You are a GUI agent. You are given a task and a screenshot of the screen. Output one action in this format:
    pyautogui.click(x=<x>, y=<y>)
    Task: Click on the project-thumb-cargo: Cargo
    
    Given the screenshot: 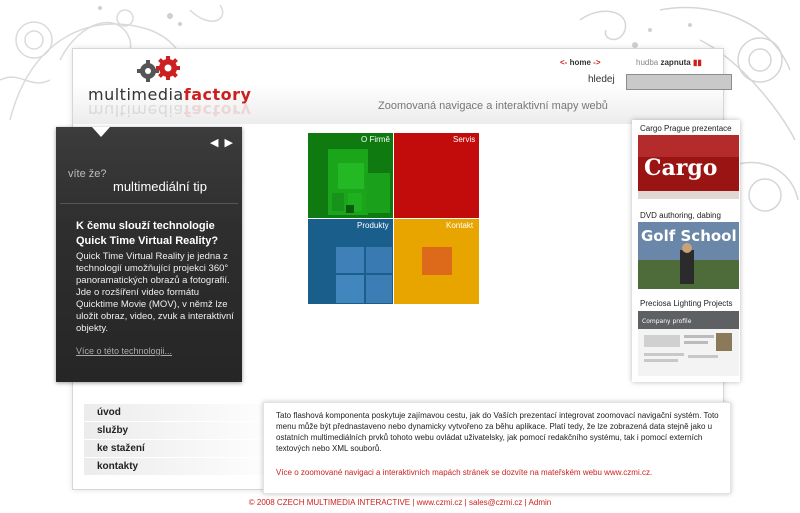 What is the action you would take?
    pyautogui.click(x=688, y=167)
    